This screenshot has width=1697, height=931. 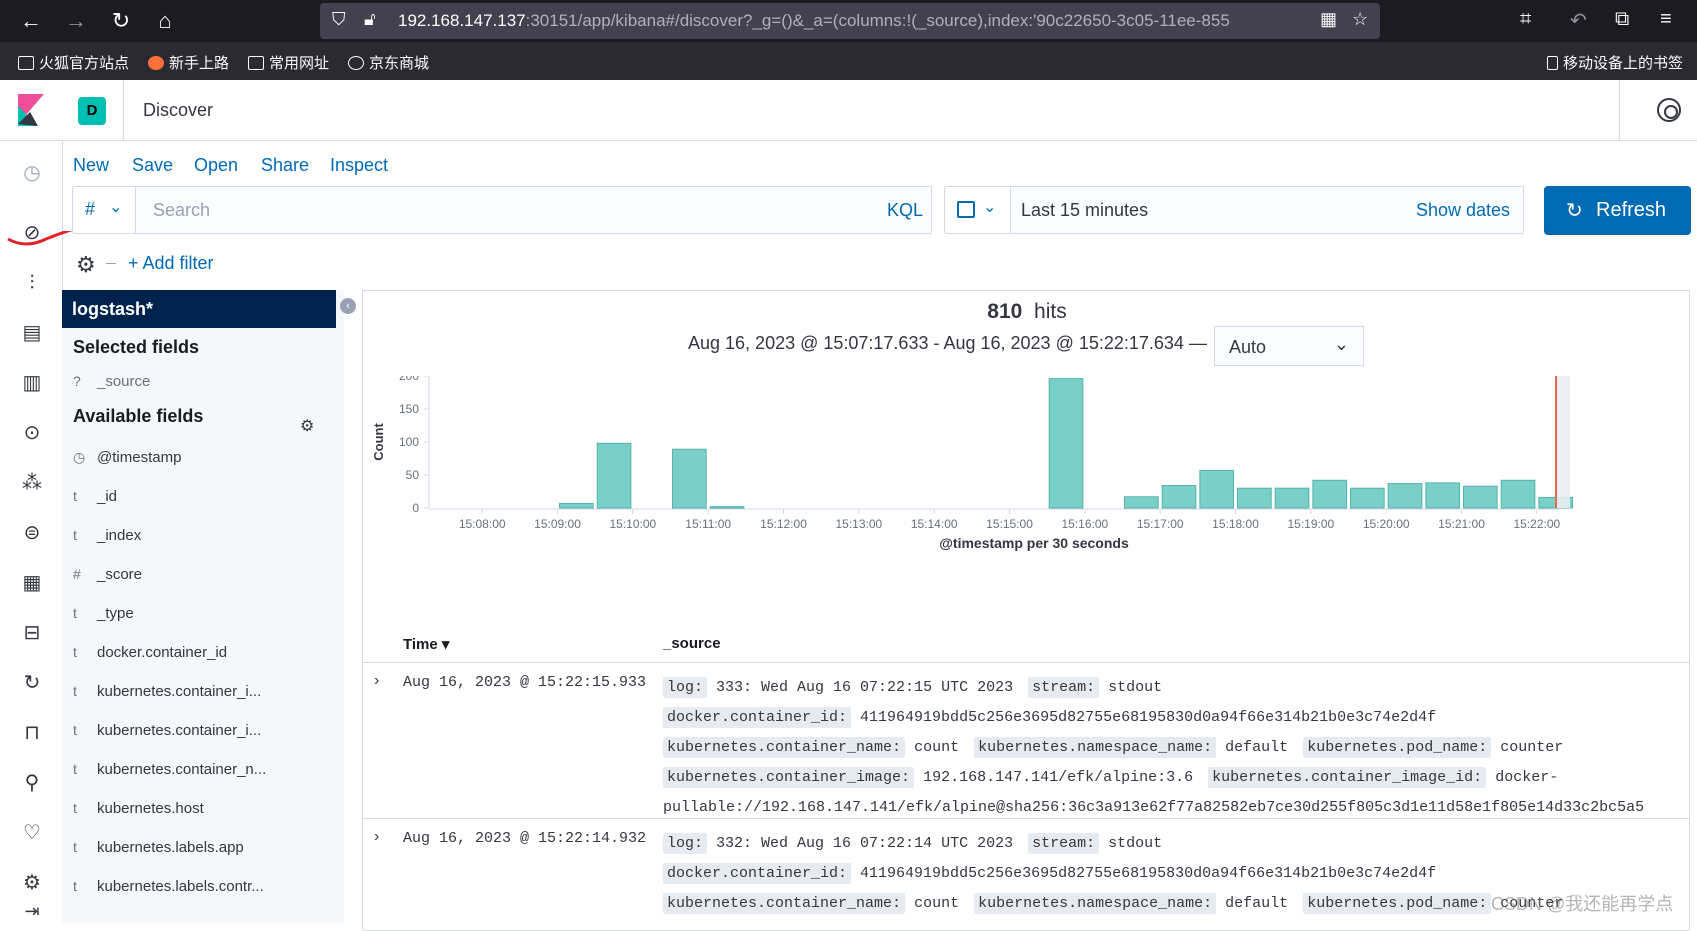 I want to click on interval-select: Auto ⌄, so click(x=1289, y=346).